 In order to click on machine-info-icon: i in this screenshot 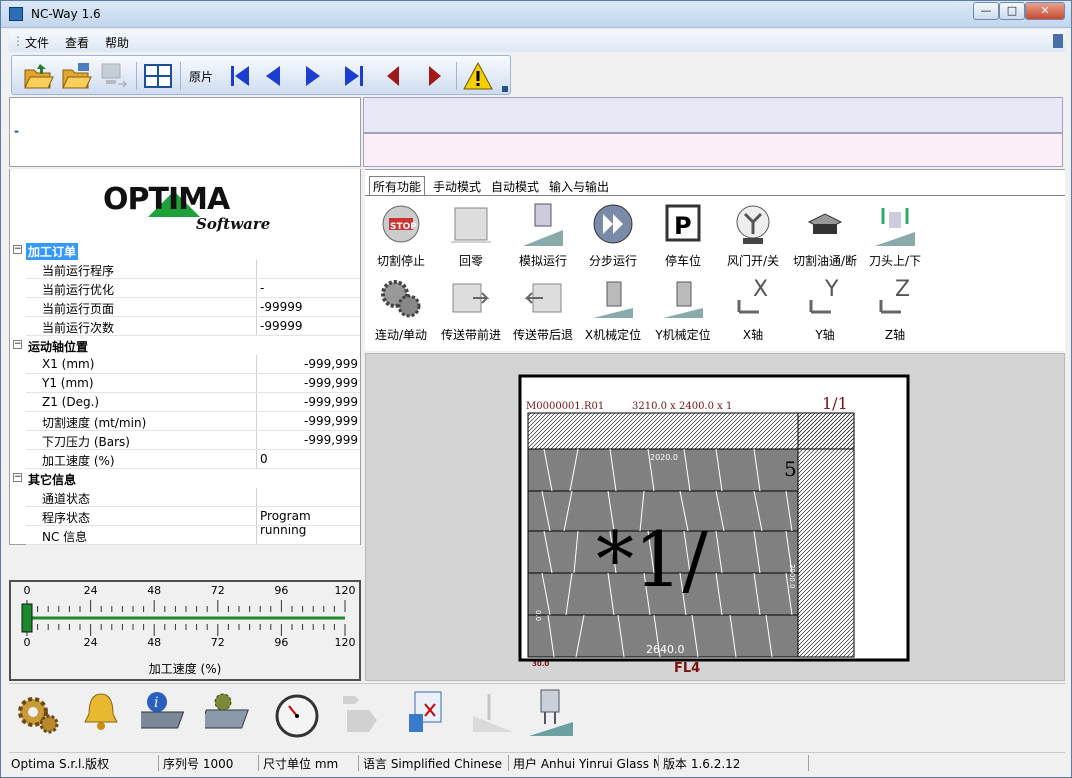, I will do `click(165, 714)`.